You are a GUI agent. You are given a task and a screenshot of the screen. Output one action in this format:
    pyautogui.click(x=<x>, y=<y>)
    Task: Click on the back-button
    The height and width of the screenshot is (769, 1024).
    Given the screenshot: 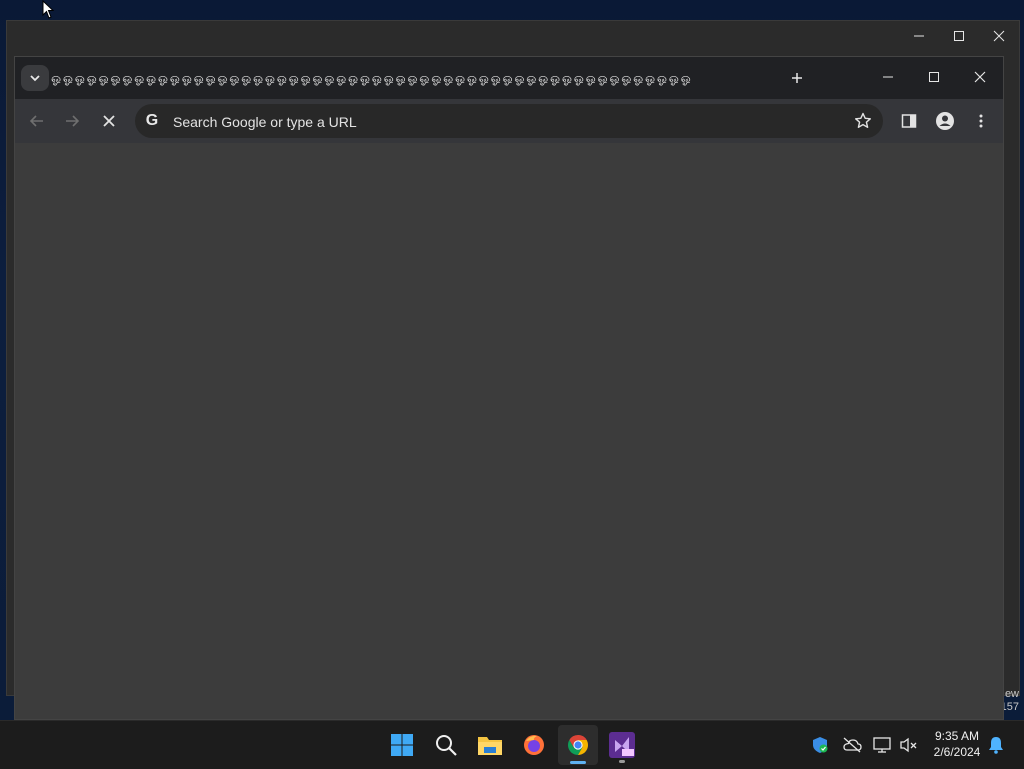 What is the action you would take?
    pyautogui.click(x=37, y=121)
    